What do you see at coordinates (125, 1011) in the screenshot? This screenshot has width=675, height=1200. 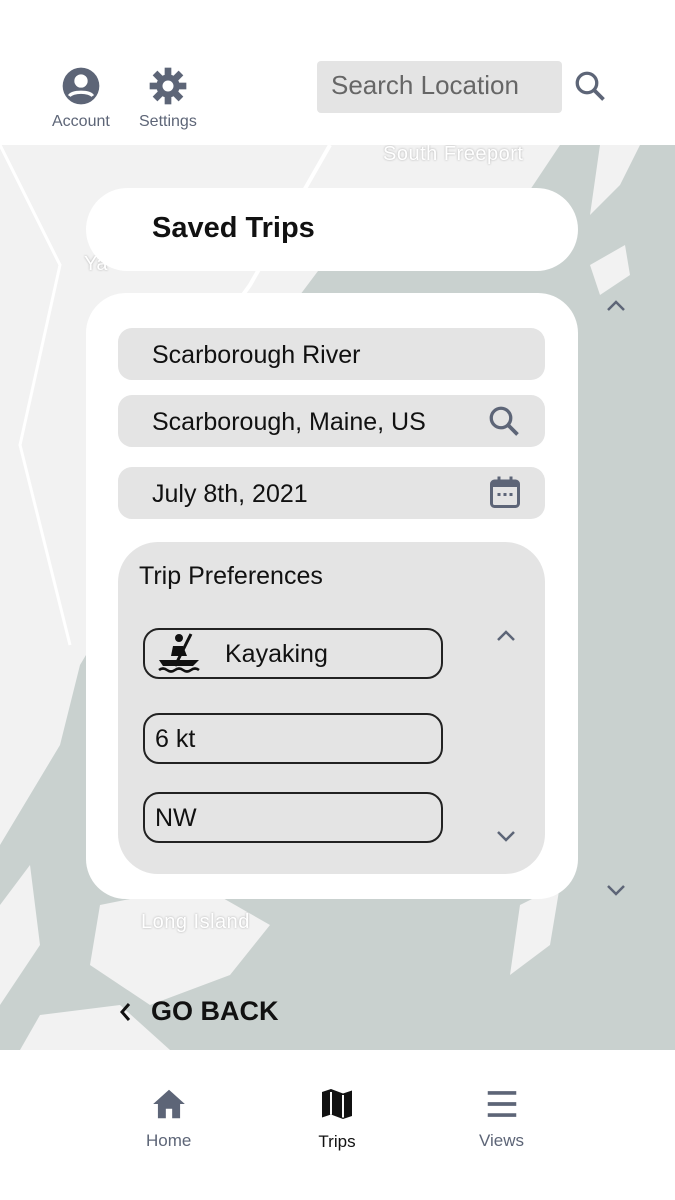 I see `chevron-left-icon` at bounding box center [125, 1011].